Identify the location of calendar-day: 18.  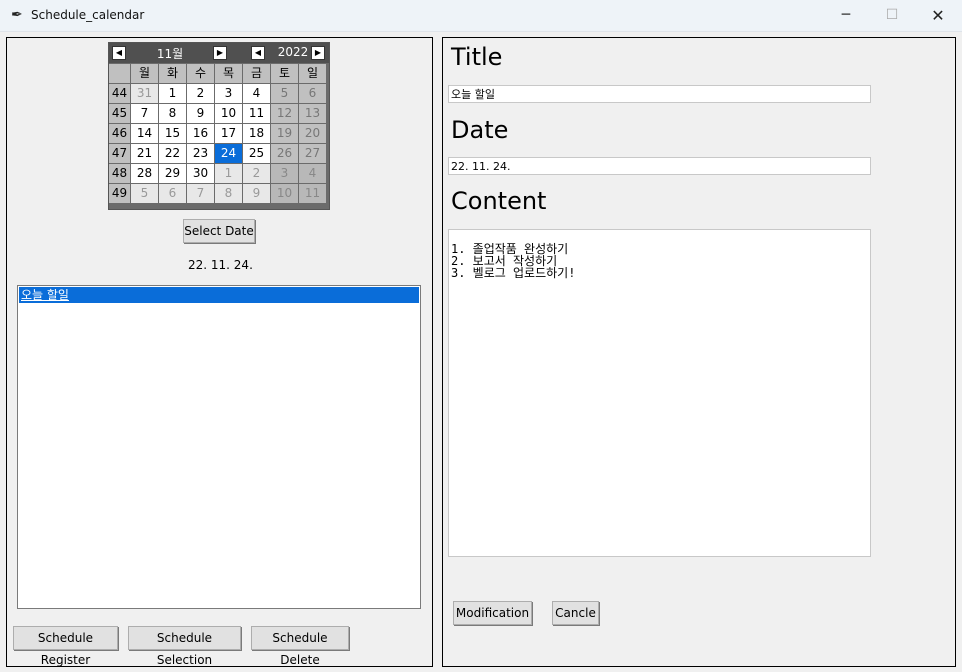
(256, 133).